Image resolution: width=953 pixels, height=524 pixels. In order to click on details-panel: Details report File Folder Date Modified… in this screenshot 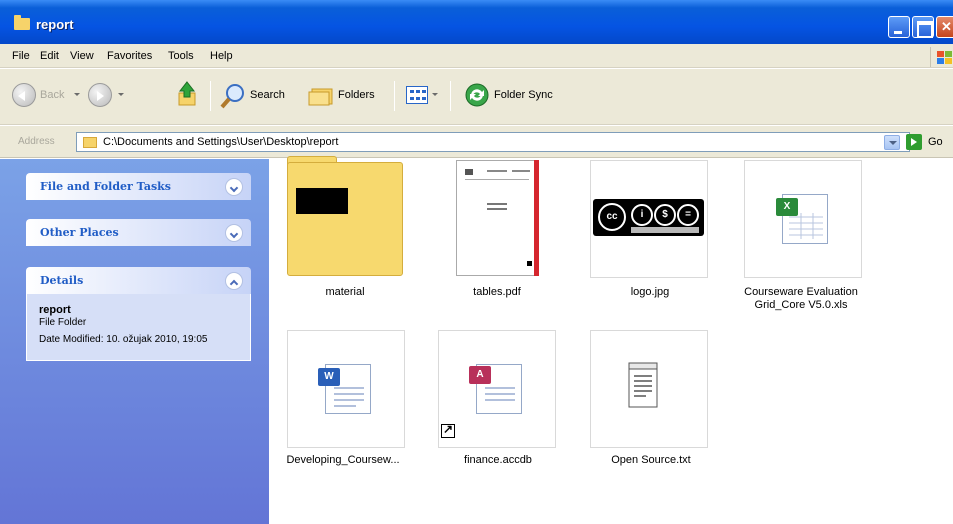, I will do `click(138, 314)`.